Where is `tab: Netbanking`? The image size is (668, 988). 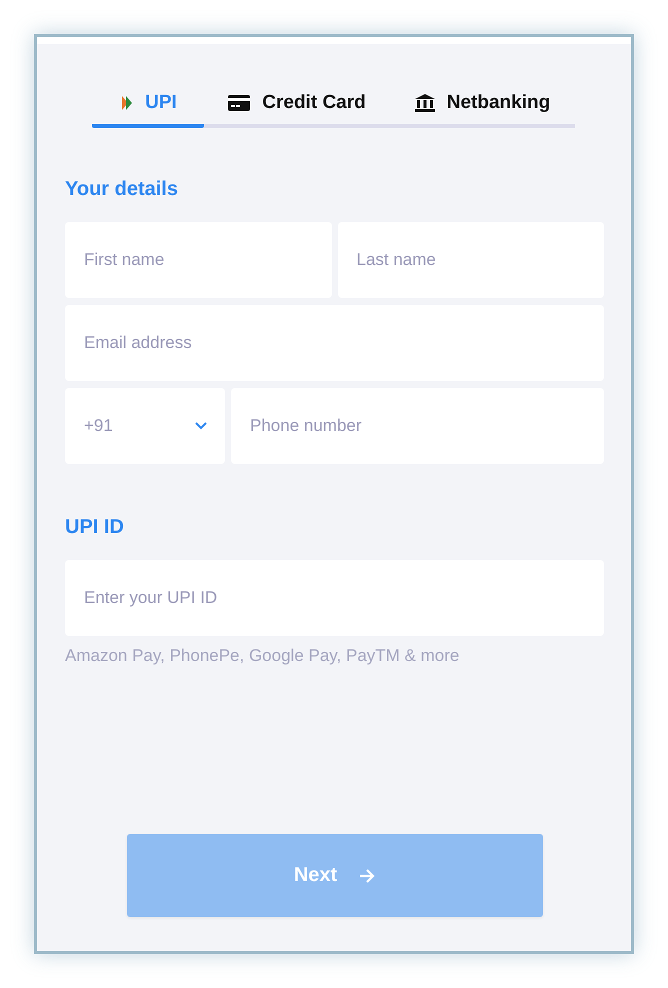
tab: Netbanking is located at coordinates (482, 105).